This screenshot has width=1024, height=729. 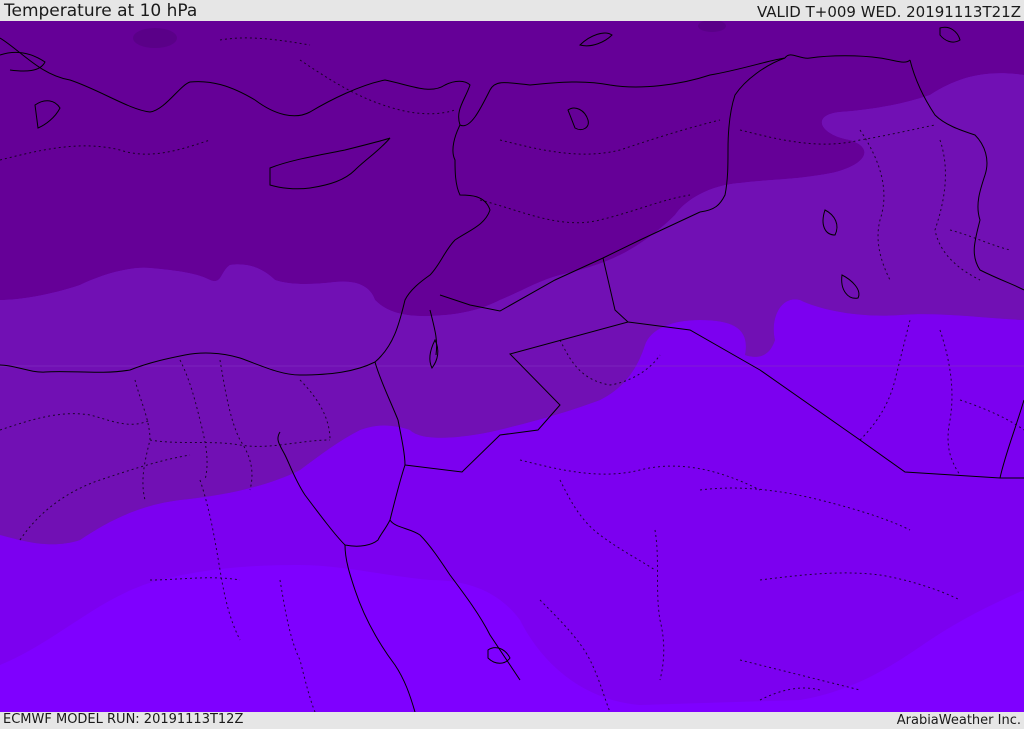 I want to click on model-run-label: ECMWF MODEL RUN: 20191113T12Z, so click(x=123, y=719).